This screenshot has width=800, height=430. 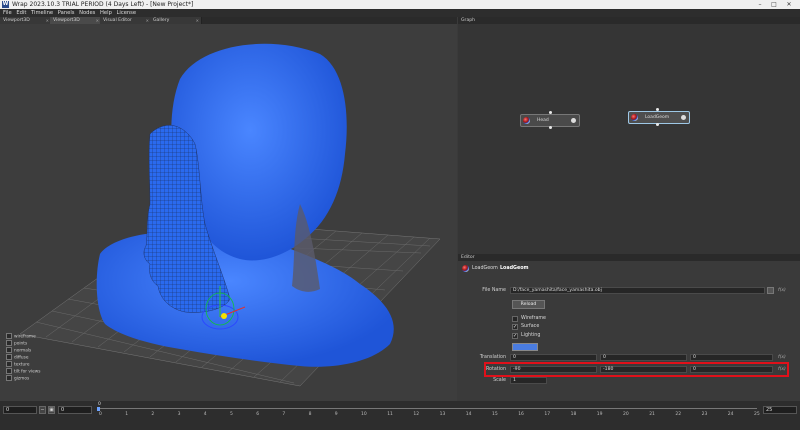 What do you see at coordinates (770, 290) in the screenshot?
I see `browse-folder-icon` at bounding box center [770, 290].